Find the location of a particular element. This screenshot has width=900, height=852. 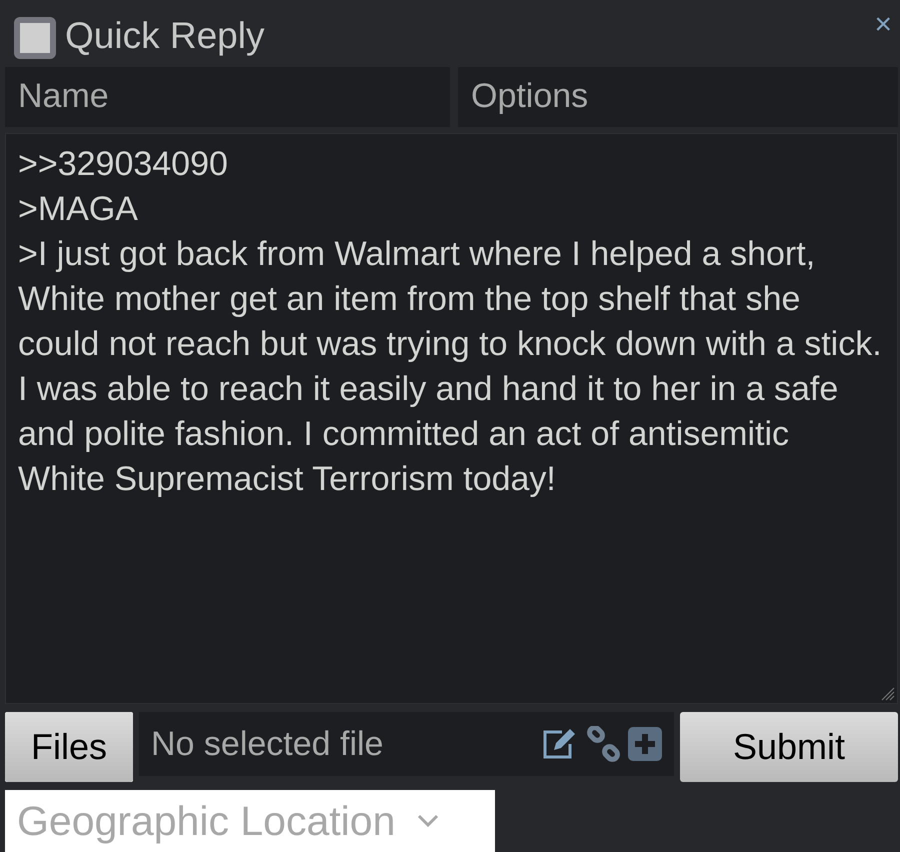

checkbox is located at coordinates (35, 38).